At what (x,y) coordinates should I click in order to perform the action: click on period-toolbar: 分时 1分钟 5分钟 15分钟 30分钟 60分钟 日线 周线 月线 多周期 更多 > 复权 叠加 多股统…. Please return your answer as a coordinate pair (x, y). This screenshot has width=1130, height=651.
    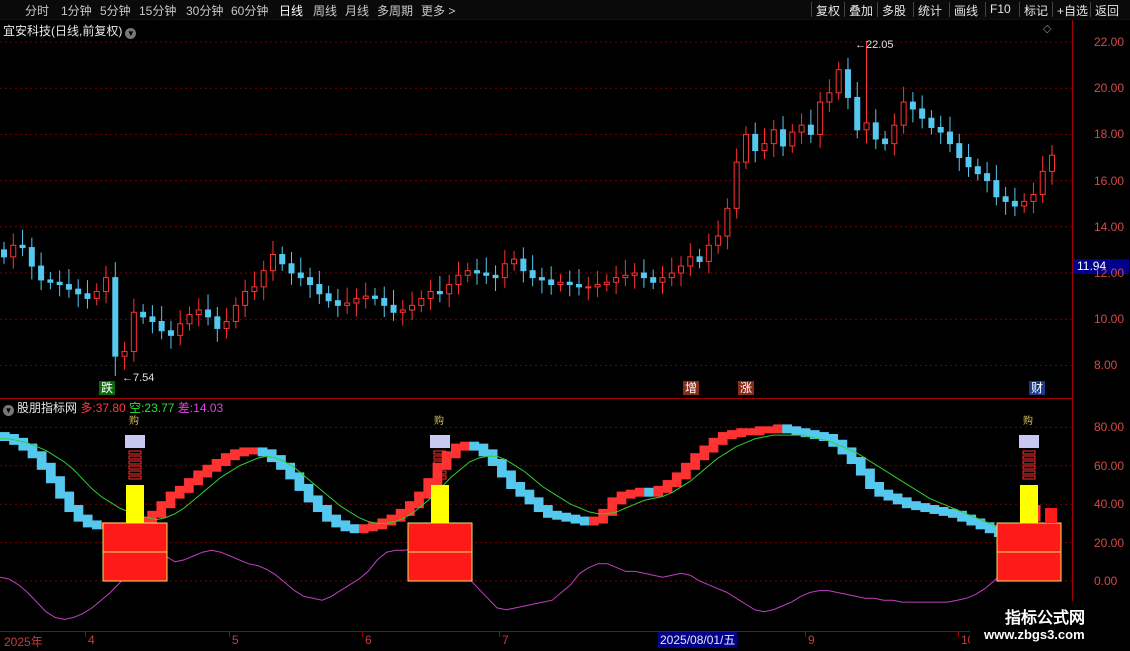
    Looking at the image, I should click on (565, 10).